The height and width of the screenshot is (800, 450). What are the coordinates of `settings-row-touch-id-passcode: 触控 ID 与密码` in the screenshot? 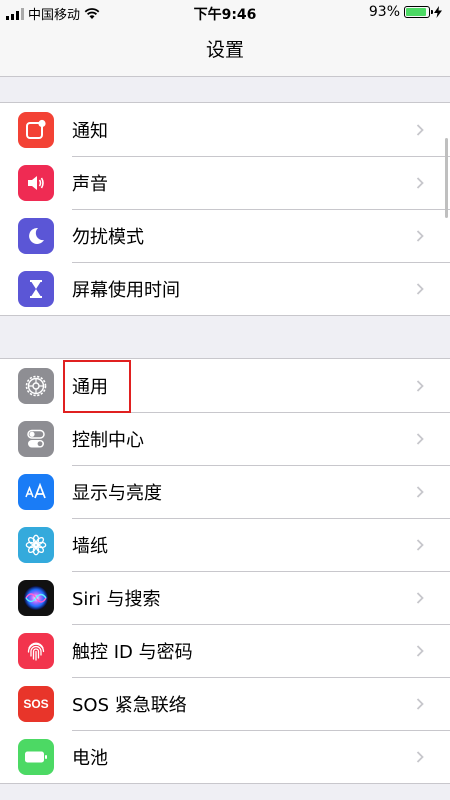 It's located at (225, 650).